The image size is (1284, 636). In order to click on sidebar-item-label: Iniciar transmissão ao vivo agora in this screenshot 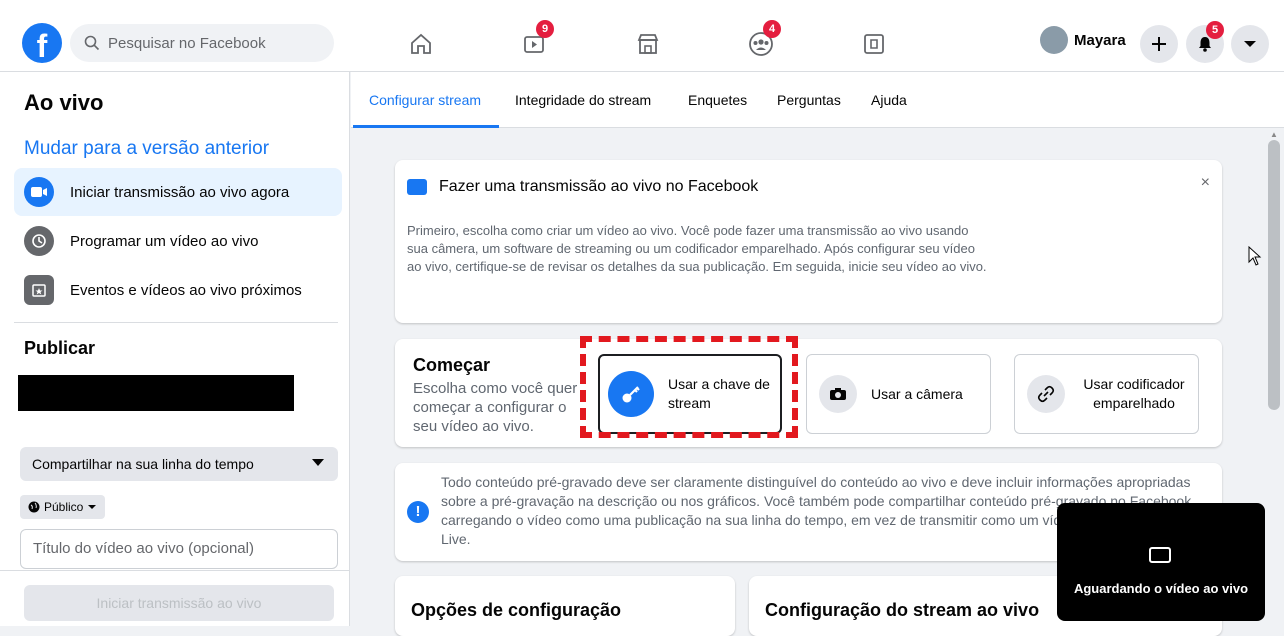, I will do `click(180, 192)`.